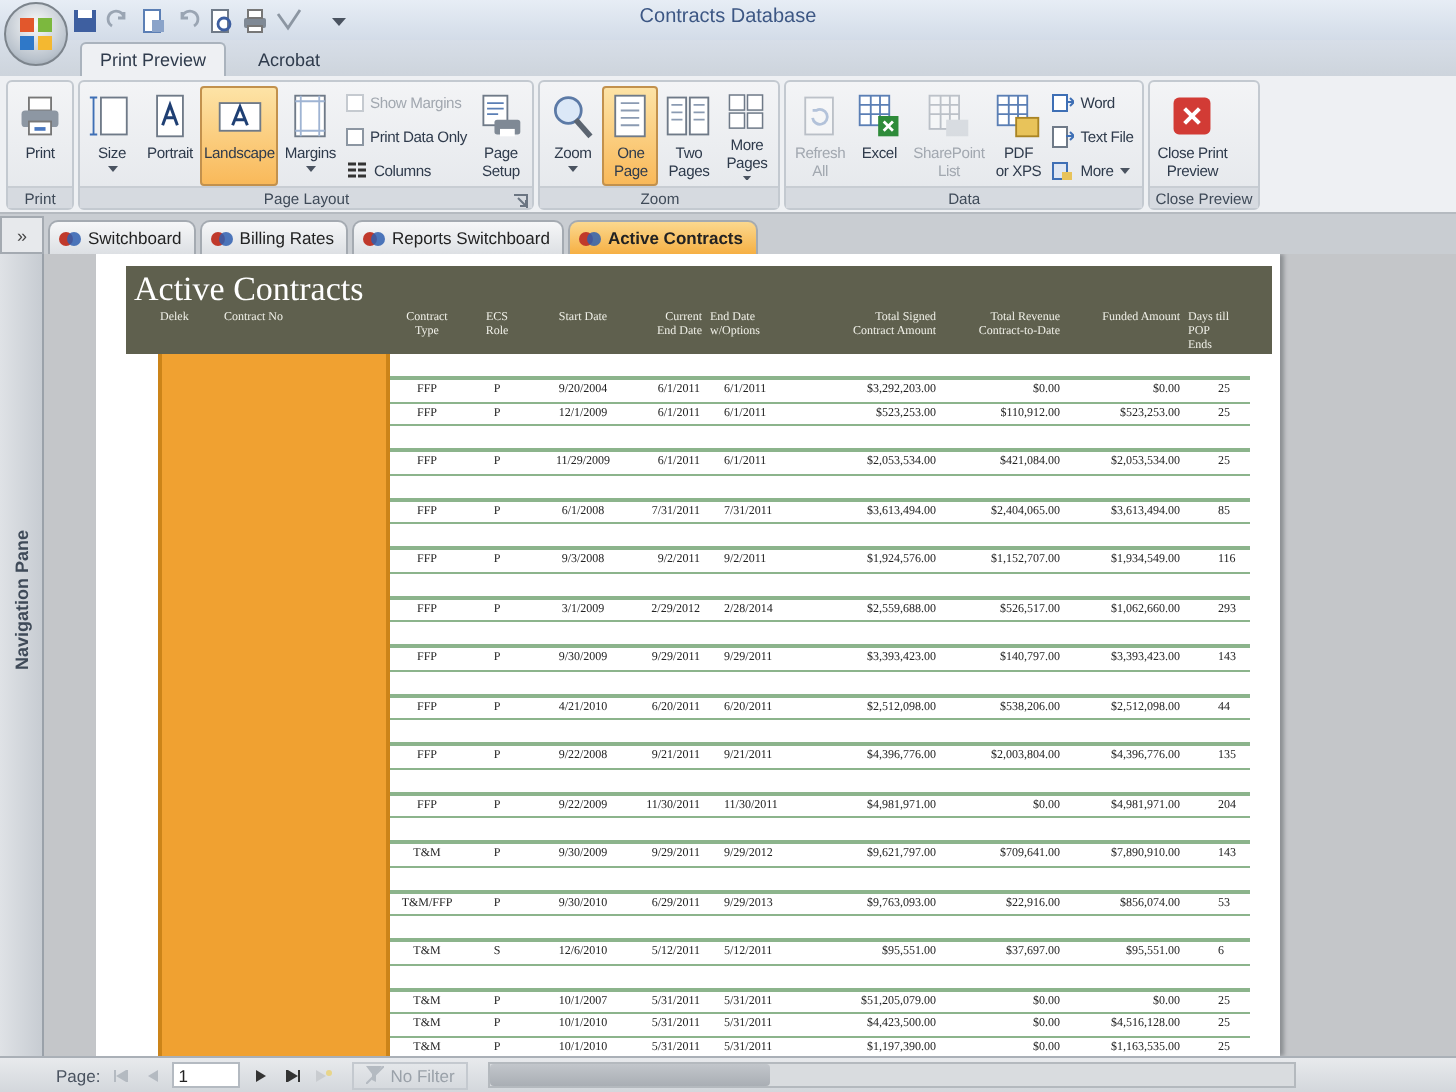 This screenshot has width=1456, height=1092. What do you see at coordinates (572, 116) in the screenshot?
I see `magnifier-icon` at bounding box center [572, 116].